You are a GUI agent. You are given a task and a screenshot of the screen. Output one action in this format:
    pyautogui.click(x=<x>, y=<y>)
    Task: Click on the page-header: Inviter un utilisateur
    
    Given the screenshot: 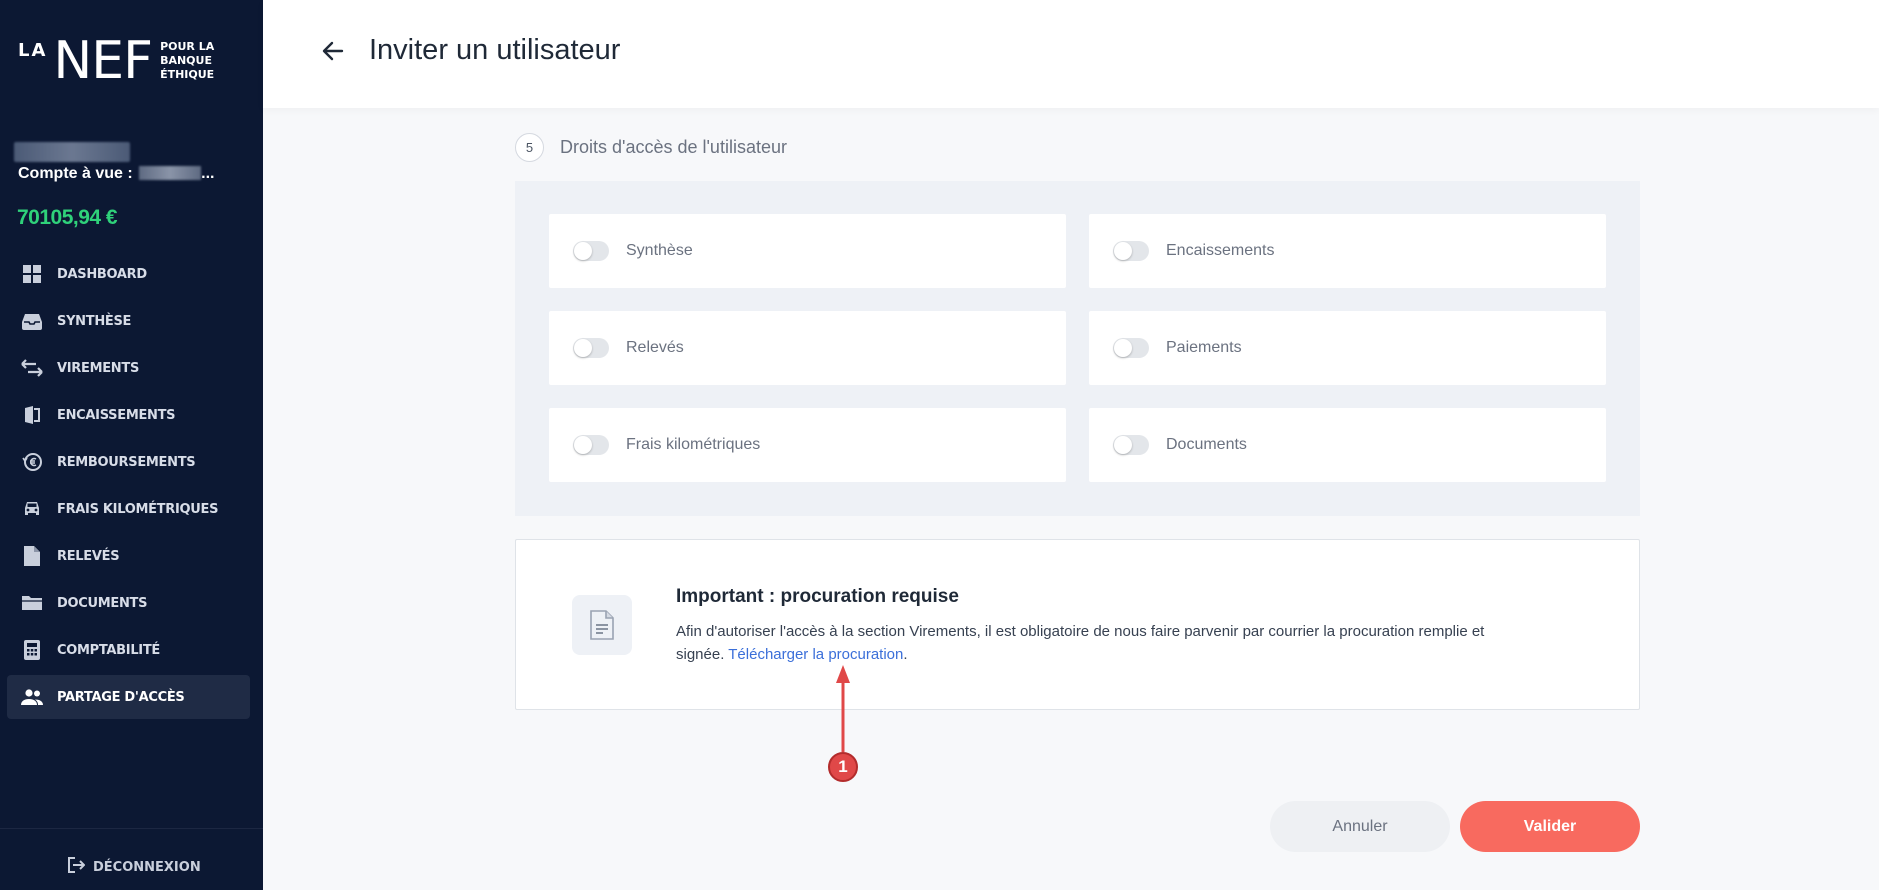 What is the action you would take?
    pyautogui.click(x=1071, y=54)
    